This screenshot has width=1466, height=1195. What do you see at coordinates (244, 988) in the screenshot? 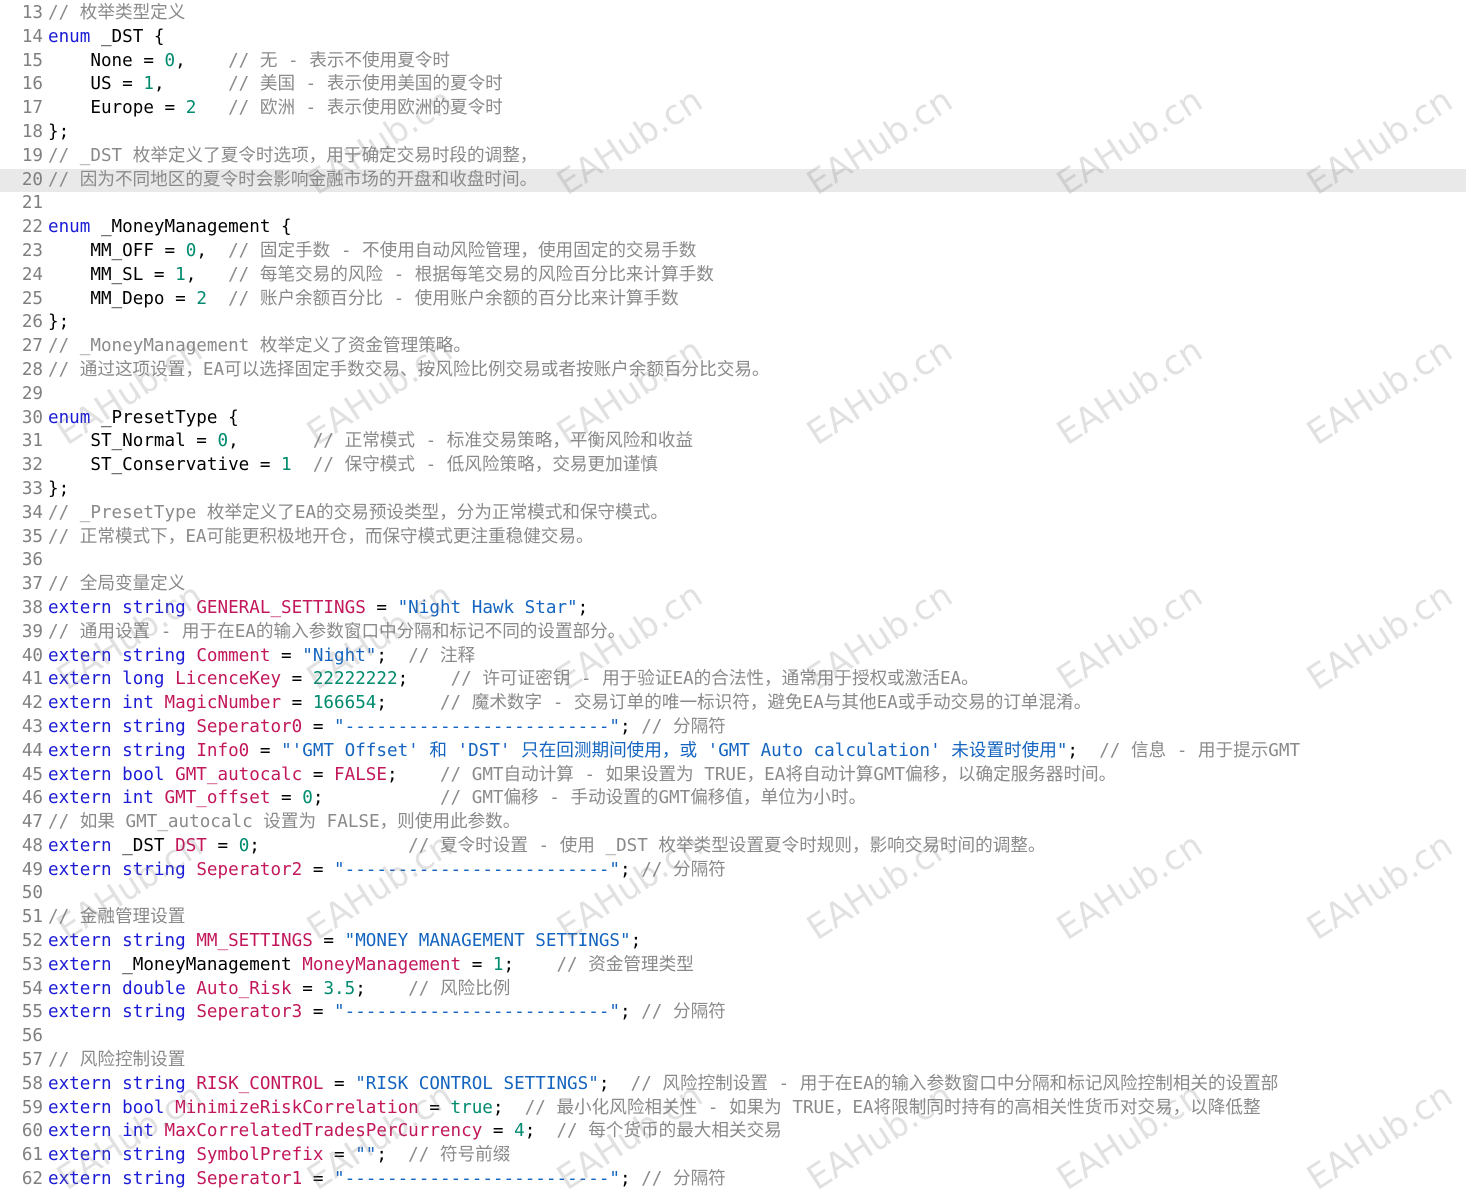
I see `code-token: Auto_Risk` at bounding box center [244, 988].